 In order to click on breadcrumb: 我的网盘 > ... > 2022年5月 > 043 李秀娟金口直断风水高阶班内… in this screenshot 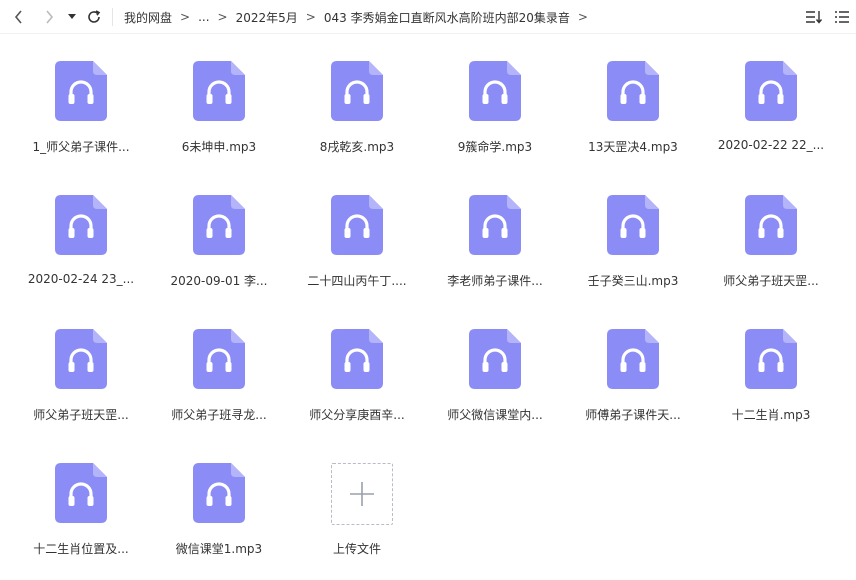, I will do `click(360, 17)`.